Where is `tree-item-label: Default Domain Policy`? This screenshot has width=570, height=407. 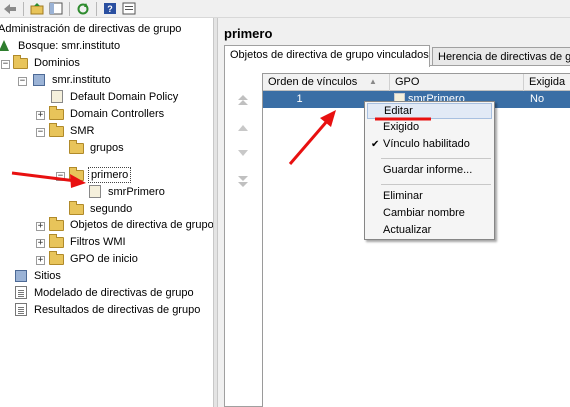 tree-item-label: Default Domain Policy is located at coordinates (124, 97).